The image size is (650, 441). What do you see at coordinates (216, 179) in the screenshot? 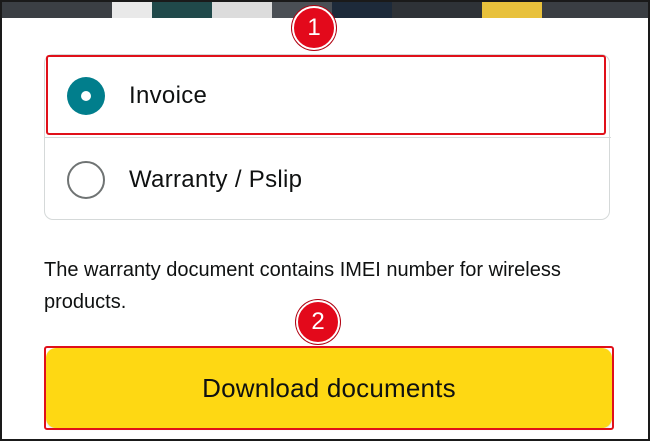
I see `option-warranty-label: Warranty / Pslip` at bounding box center [216, 179].